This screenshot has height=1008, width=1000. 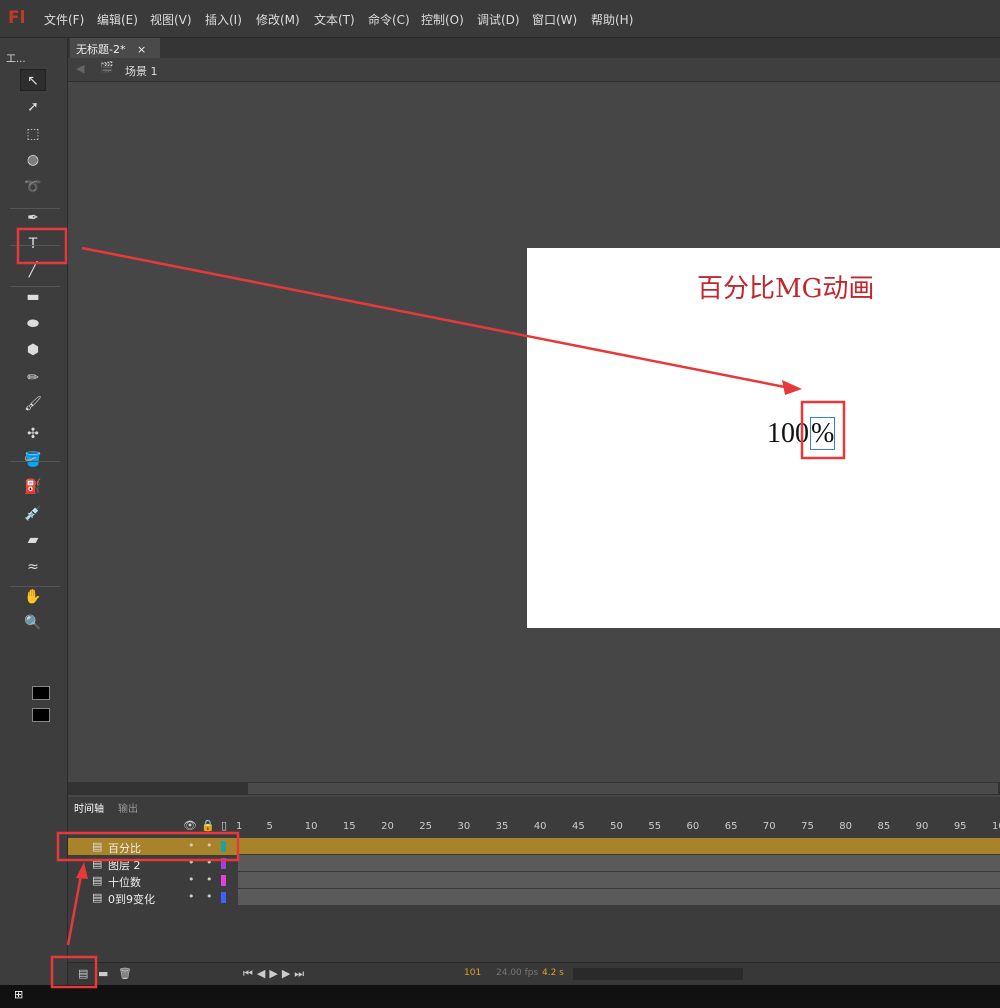 I want to click on menu-item: 帮助(H), so click(x=612, y=19).